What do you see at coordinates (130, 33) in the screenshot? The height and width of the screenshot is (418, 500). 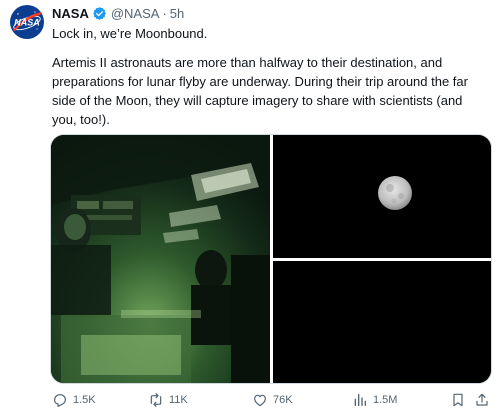 I see `post-headline: Lock in, we’re Moonbound.` at bounding box center [130, 33].